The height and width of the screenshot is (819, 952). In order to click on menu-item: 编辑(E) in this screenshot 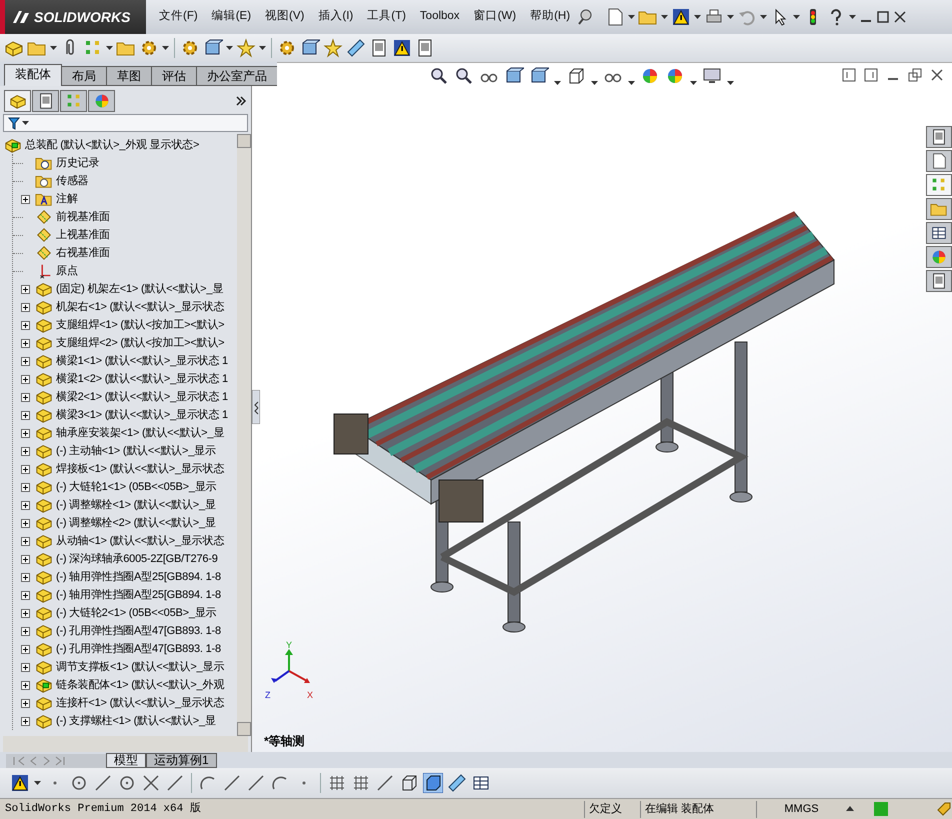, I will do `click(231, 17)`.